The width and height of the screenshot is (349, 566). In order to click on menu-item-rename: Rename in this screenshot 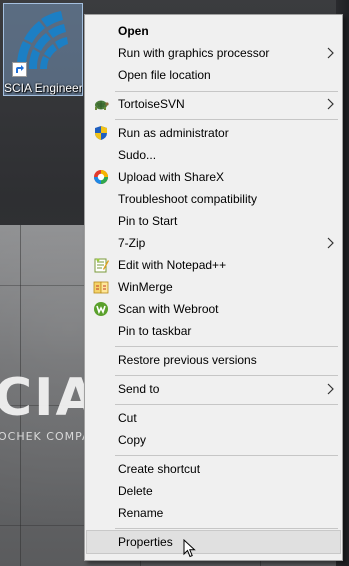, I will do `click(213, 513)`.